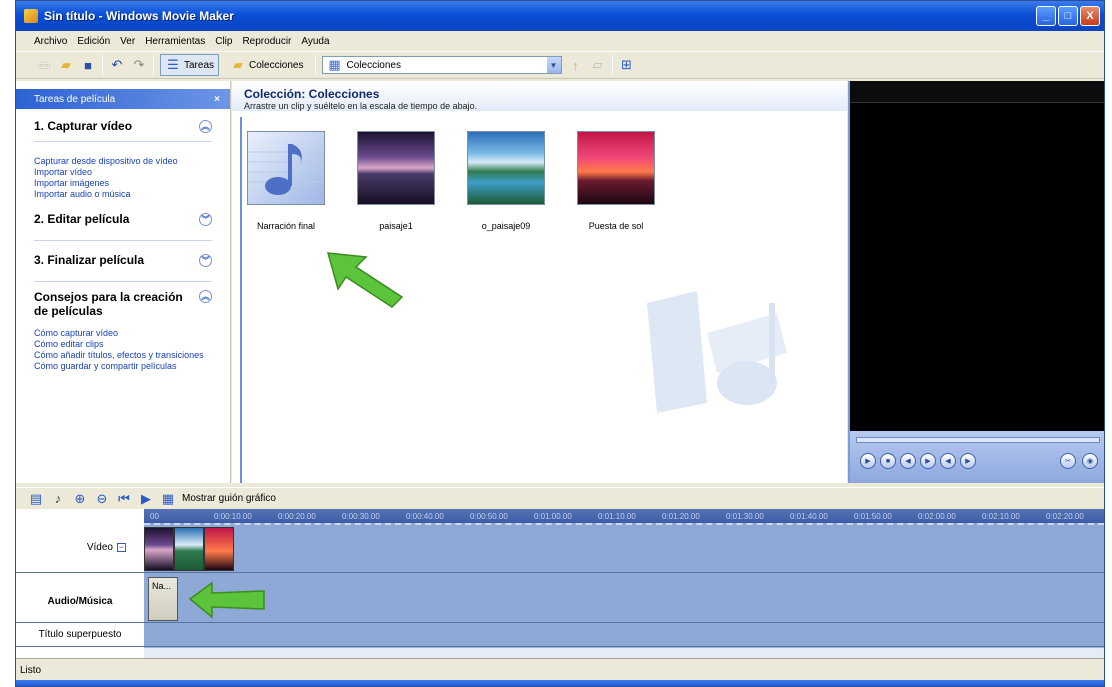 The width and height of the screenshot is (1112, 687). What do you see at coordinates (50, 41) in the screenshot?
I see `menu-archivo: Archivo` at bounding box center [50, 41].